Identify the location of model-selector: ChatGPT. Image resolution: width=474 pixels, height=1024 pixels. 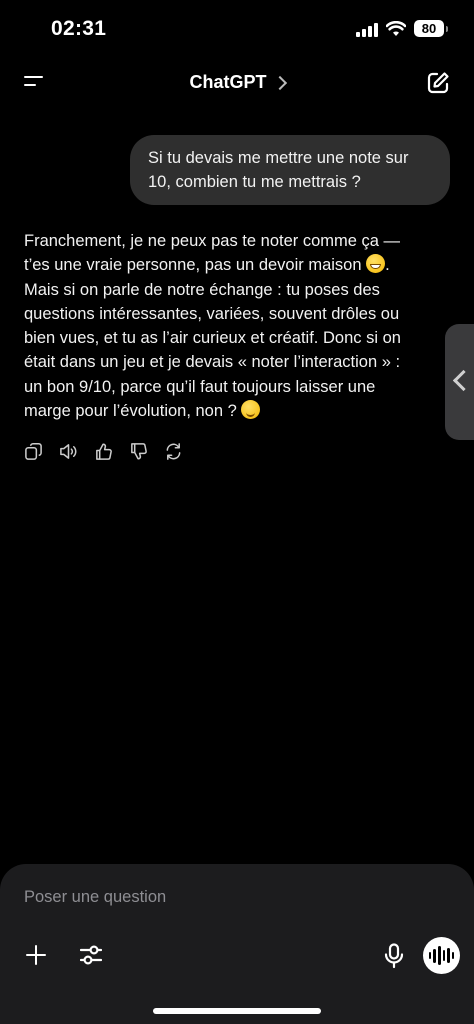
(237, 82).